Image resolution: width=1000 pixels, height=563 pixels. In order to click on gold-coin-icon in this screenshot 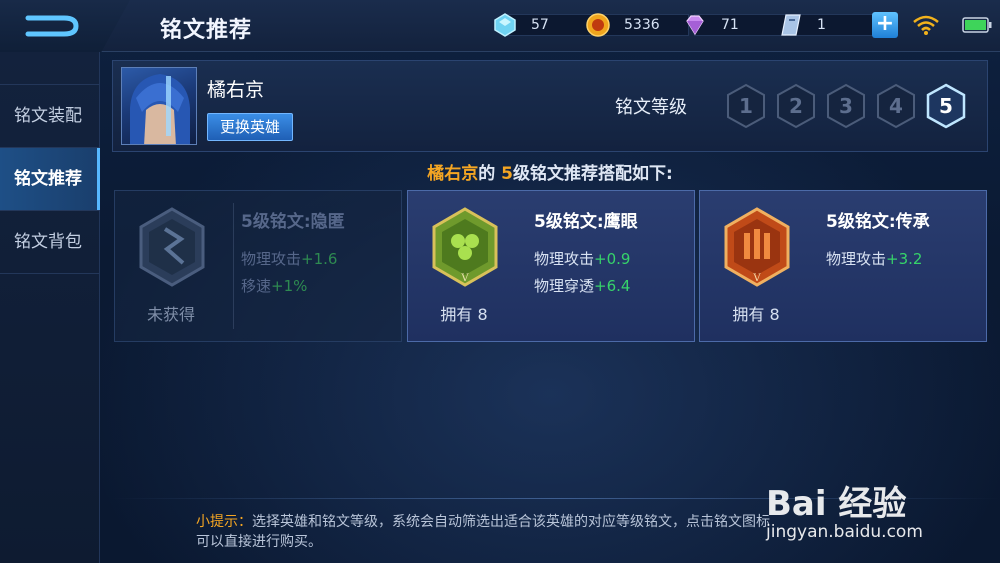, I will do `click(598, 25)`.